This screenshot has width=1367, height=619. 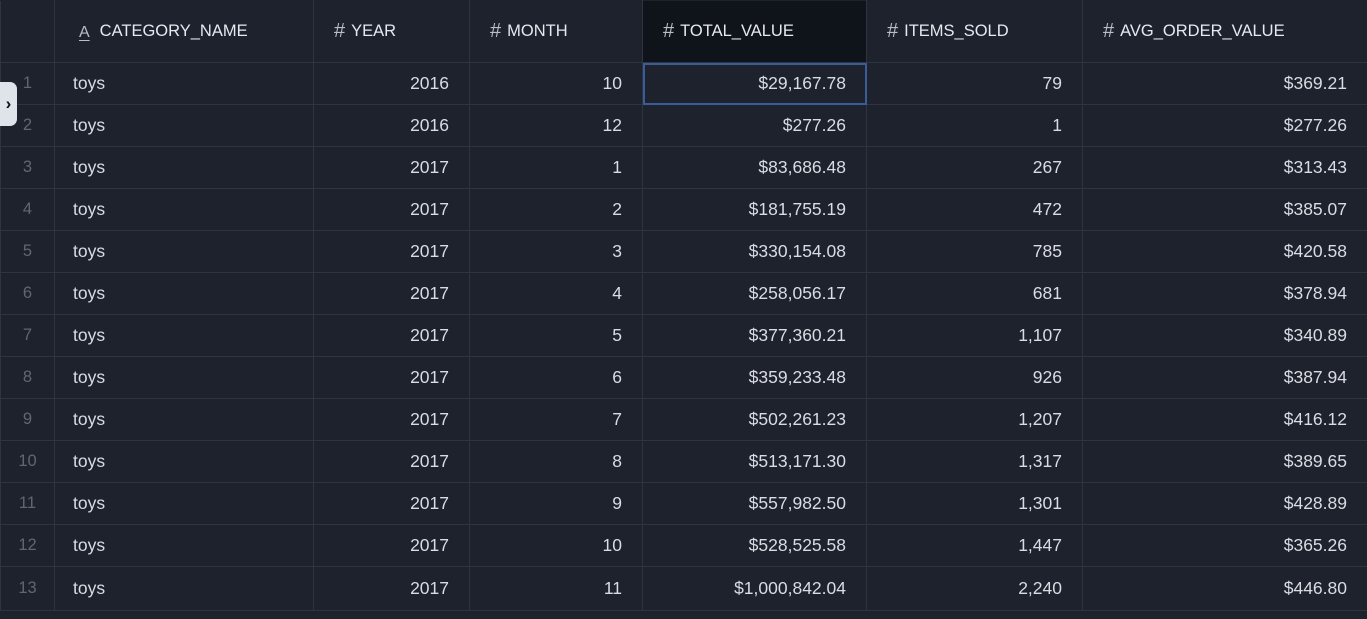 What do you see at coordinates (556, 335) in the screenshot?
I see `cell-month: 5` at bounding box center [556, 335].